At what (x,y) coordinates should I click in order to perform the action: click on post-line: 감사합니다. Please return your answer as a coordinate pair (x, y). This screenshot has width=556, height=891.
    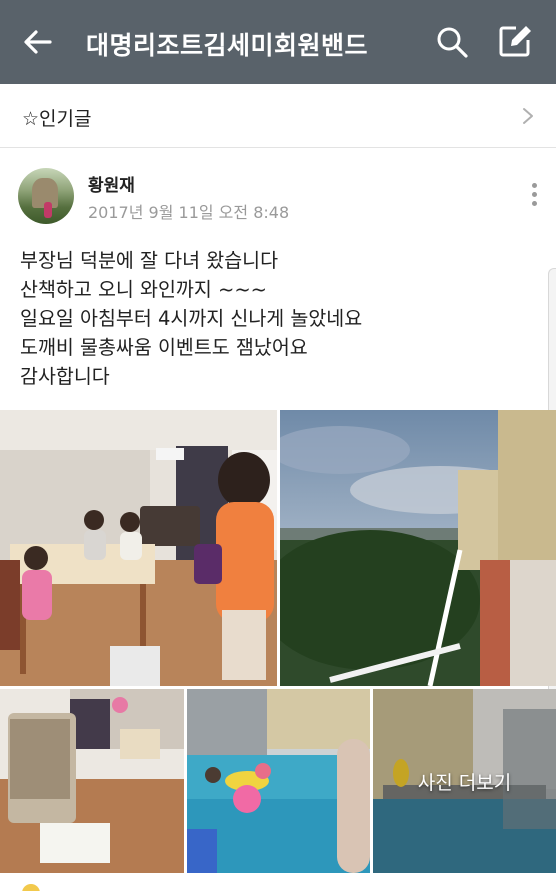
    Looking at the image, I should click on (65, 376).